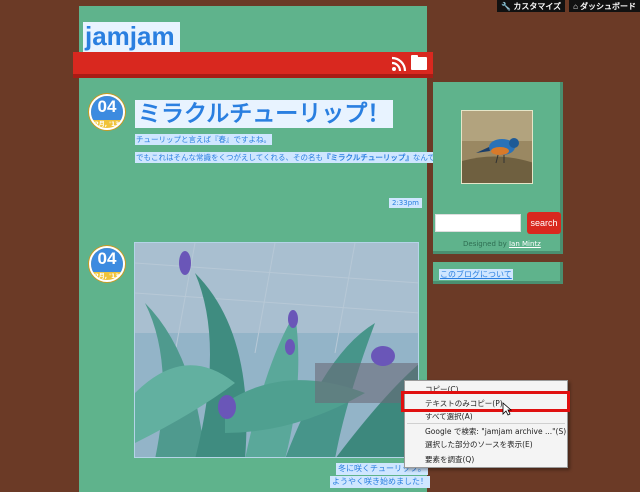  Describe the element at coordinates (107, 124) in the screenshot. I see `date-badge-month: 2月, '13` at that location.